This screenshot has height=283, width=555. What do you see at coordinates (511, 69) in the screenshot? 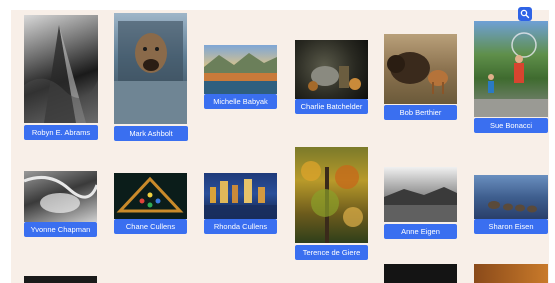
I see `photo-sue-bonacci` at bounding box center [511, 69].